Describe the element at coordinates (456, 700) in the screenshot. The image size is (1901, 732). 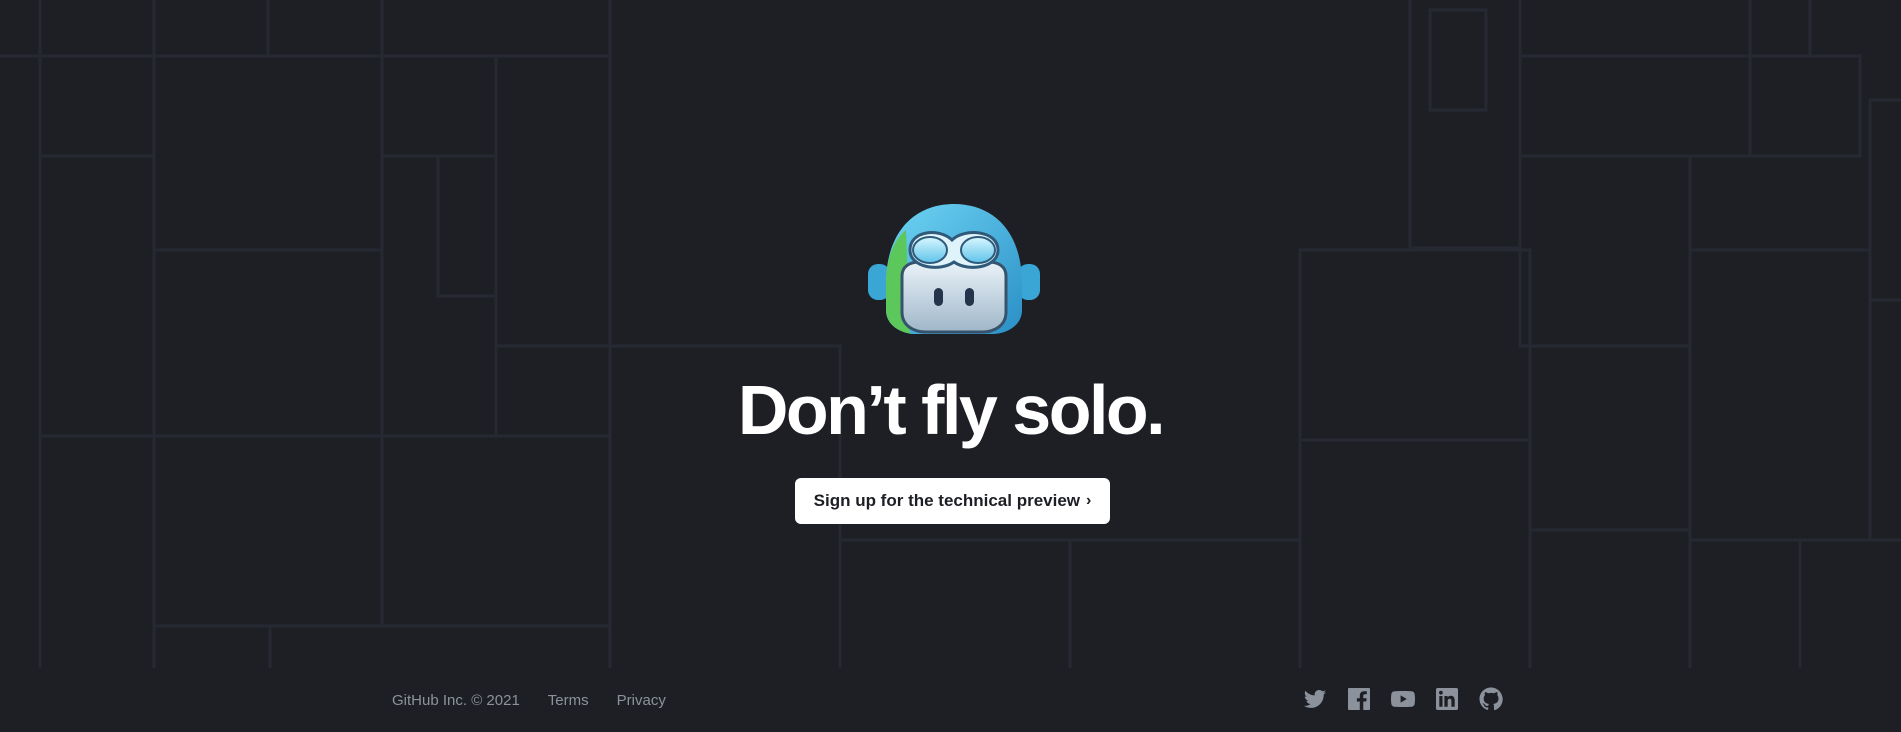
I see `copyright-text: GitHub Inc. © 2021` at that location.